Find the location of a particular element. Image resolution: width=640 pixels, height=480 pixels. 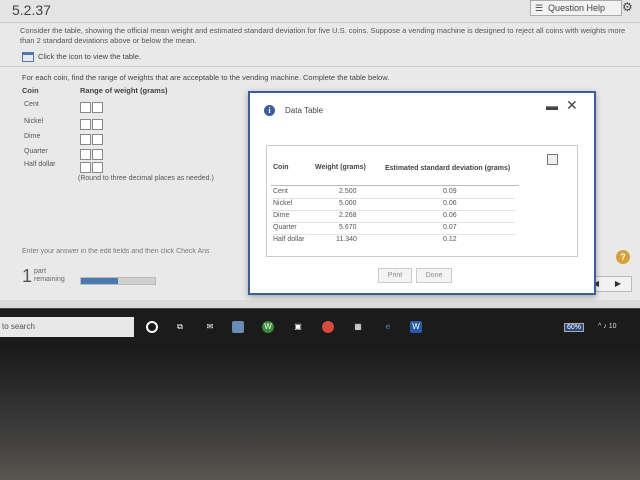

row-weight: 5.670 is located at coordinates (348, 227).